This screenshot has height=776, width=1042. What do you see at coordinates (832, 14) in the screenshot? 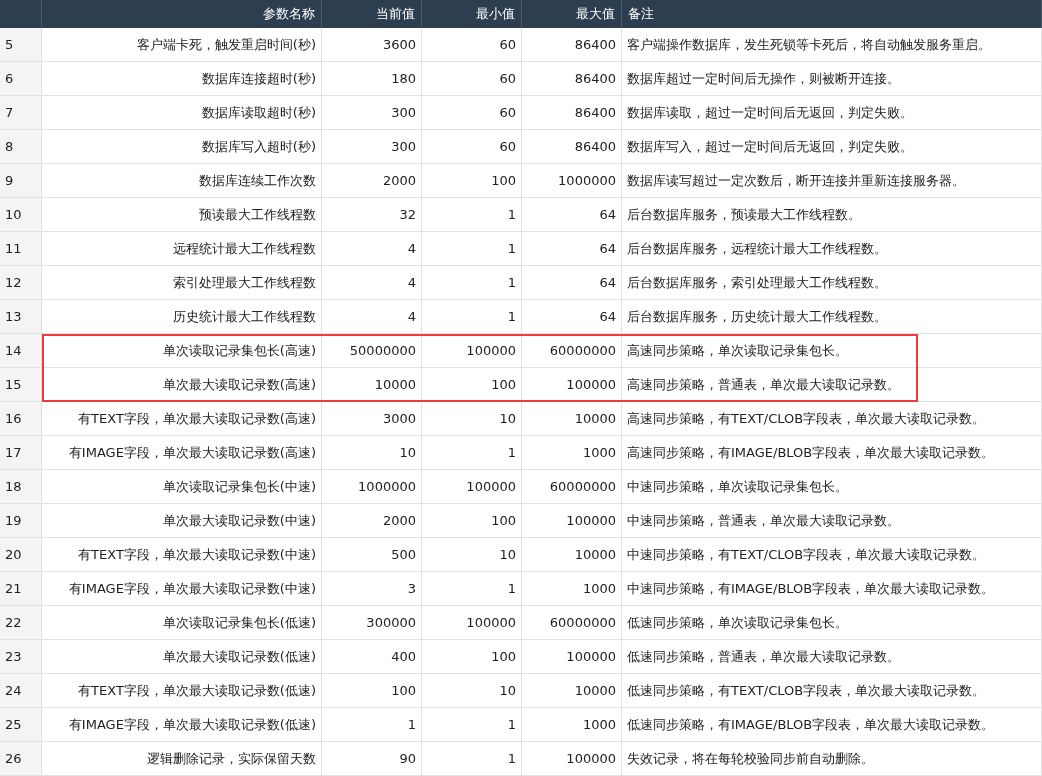
I see `column-header: 备注` at bounding box center [832, 14].